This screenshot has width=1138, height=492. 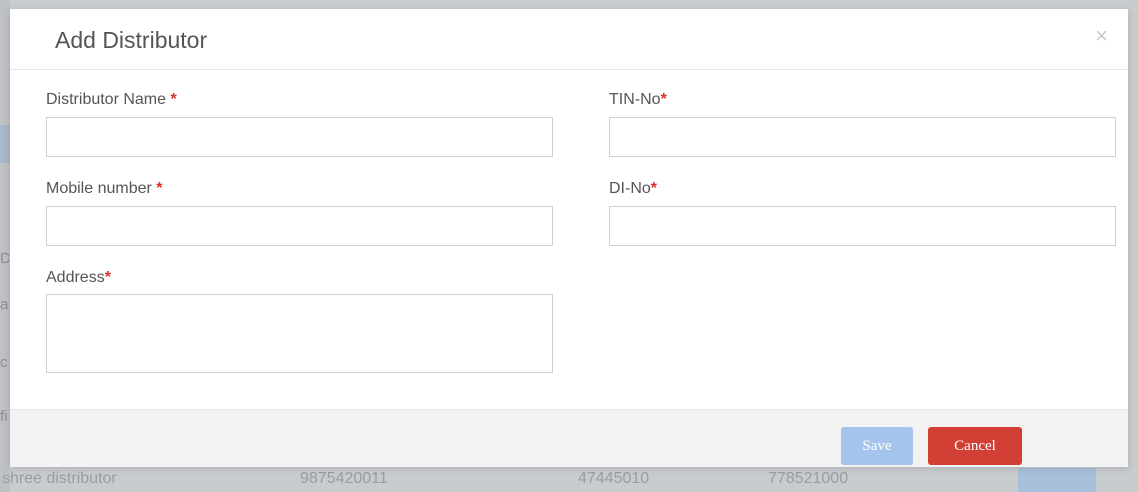 I want to click on mobile-number-label-text: Mobile number, so click(x=101, y=188).